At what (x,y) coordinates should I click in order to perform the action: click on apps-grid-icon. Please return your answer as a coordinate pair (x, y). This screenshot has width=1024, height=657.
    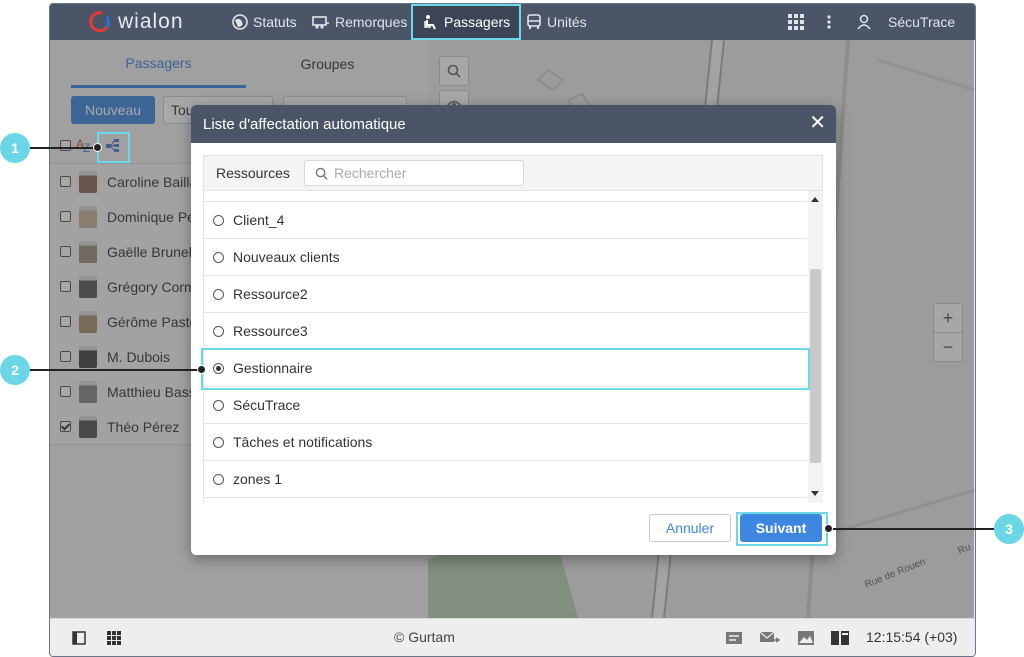
    Looking at the image, I should click on (114, 638).